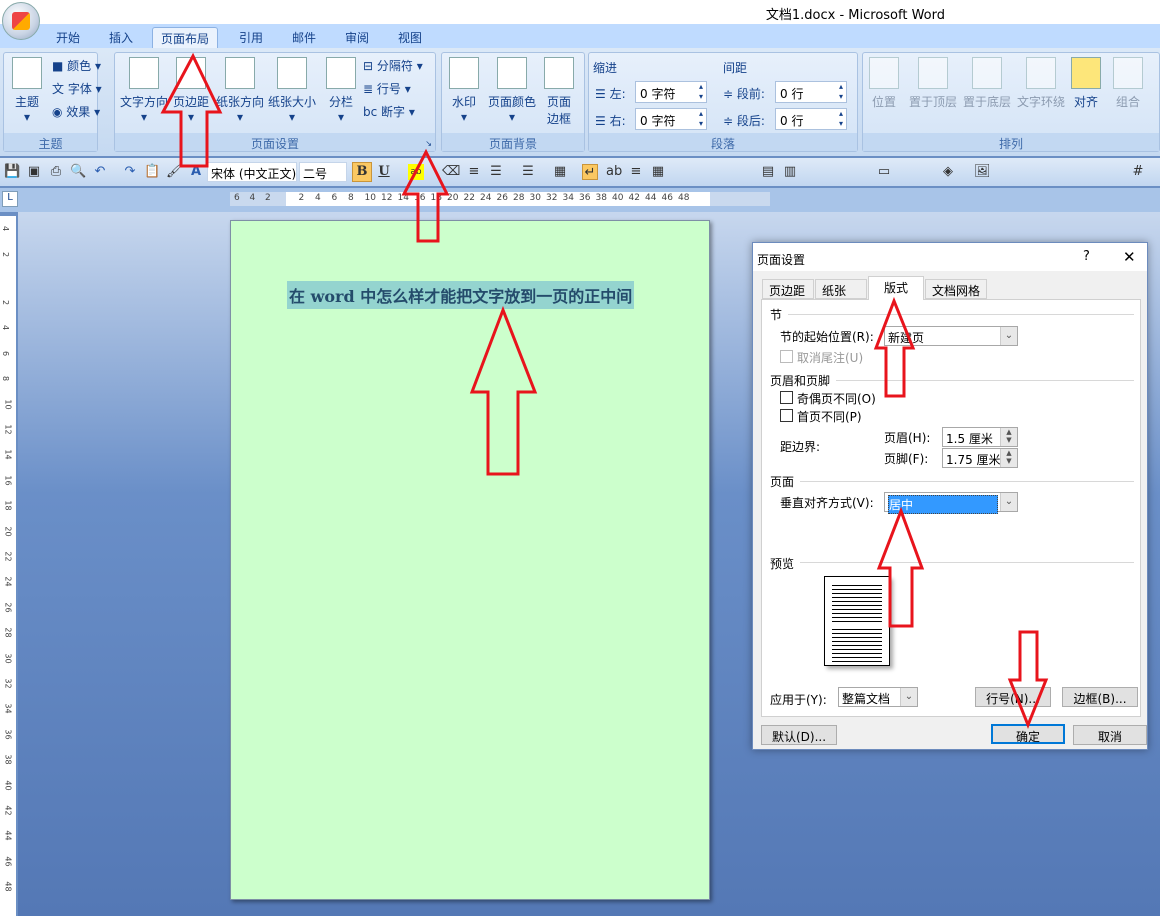  What do you see at coordinates (512, 90) in the screenshot?
I see `page-color-button: 页面颜色 ▾` at bounding box center [512, 90].